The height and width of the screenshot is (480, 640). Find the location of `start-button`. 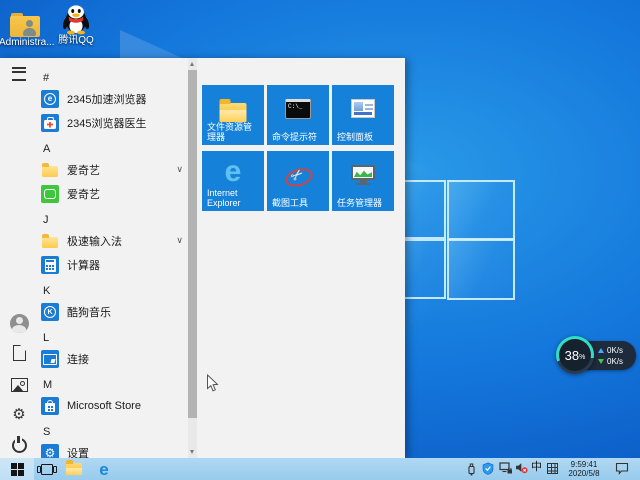

start-button is located at coordinates (17, 469).